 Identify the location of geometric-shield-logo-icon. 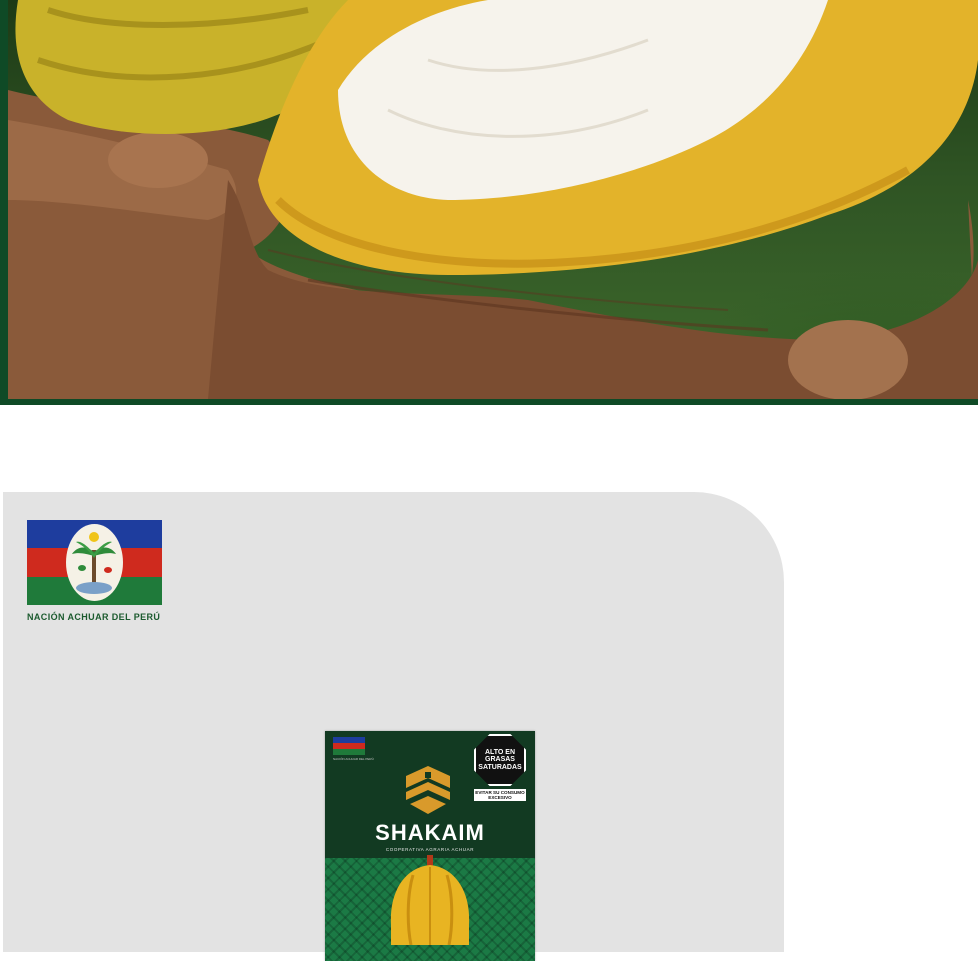
(428, 790).